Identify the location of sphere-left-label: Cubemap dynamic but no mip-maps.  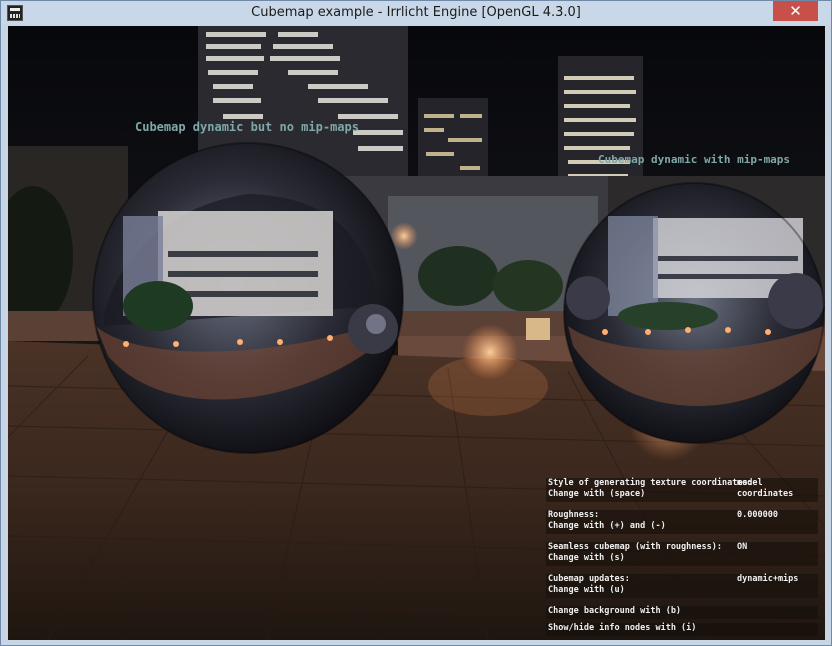
(247, 127).